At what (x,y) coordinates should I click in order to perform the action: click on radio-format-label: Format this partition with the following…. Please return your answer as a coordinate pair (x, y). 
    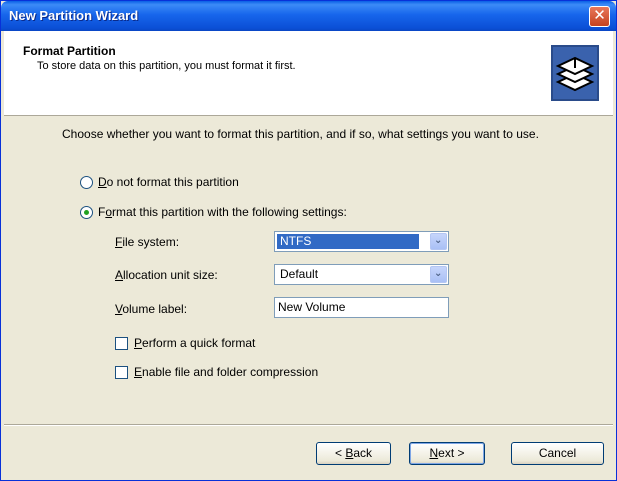
    Looking at the image, I should click on (222, 212).